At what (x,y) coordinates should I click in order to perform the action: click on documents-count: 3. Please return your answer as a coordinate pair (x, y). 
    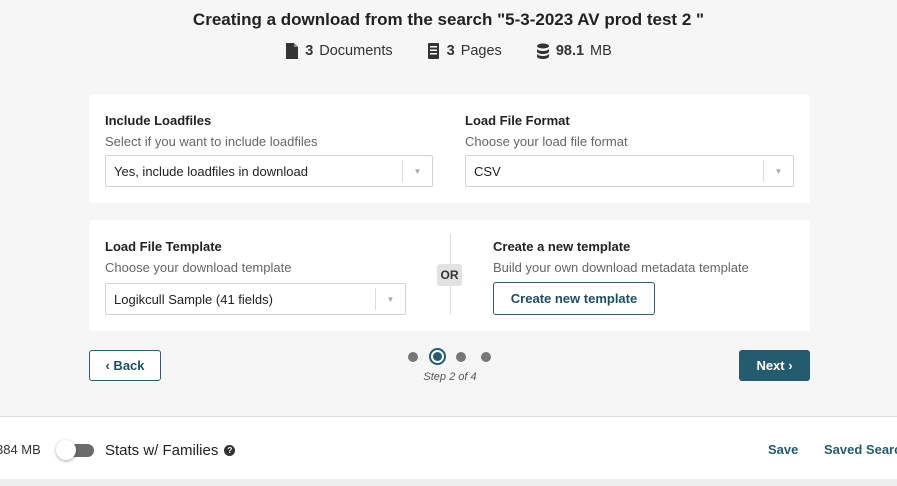
    Looking at the image, I should click on (309, 51).